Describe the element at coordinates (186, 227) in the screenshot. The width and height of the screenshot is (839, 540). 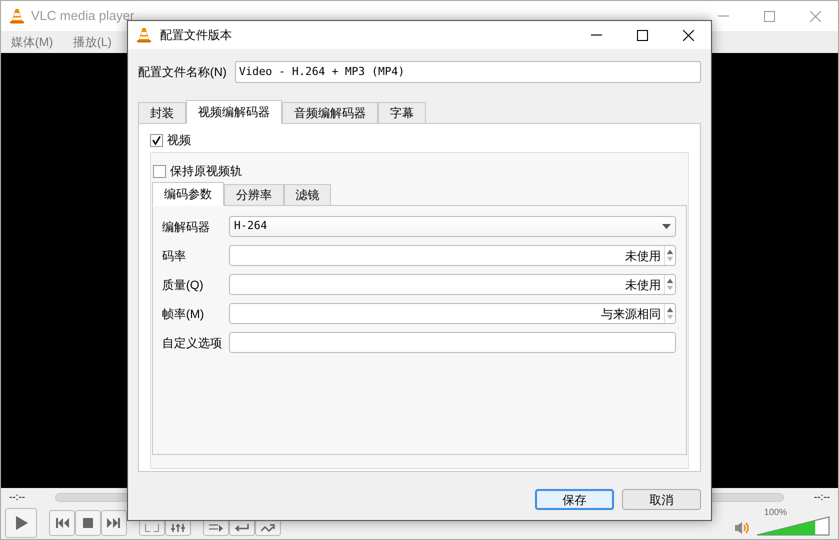
I see `field-label: 编解码器` at that location.